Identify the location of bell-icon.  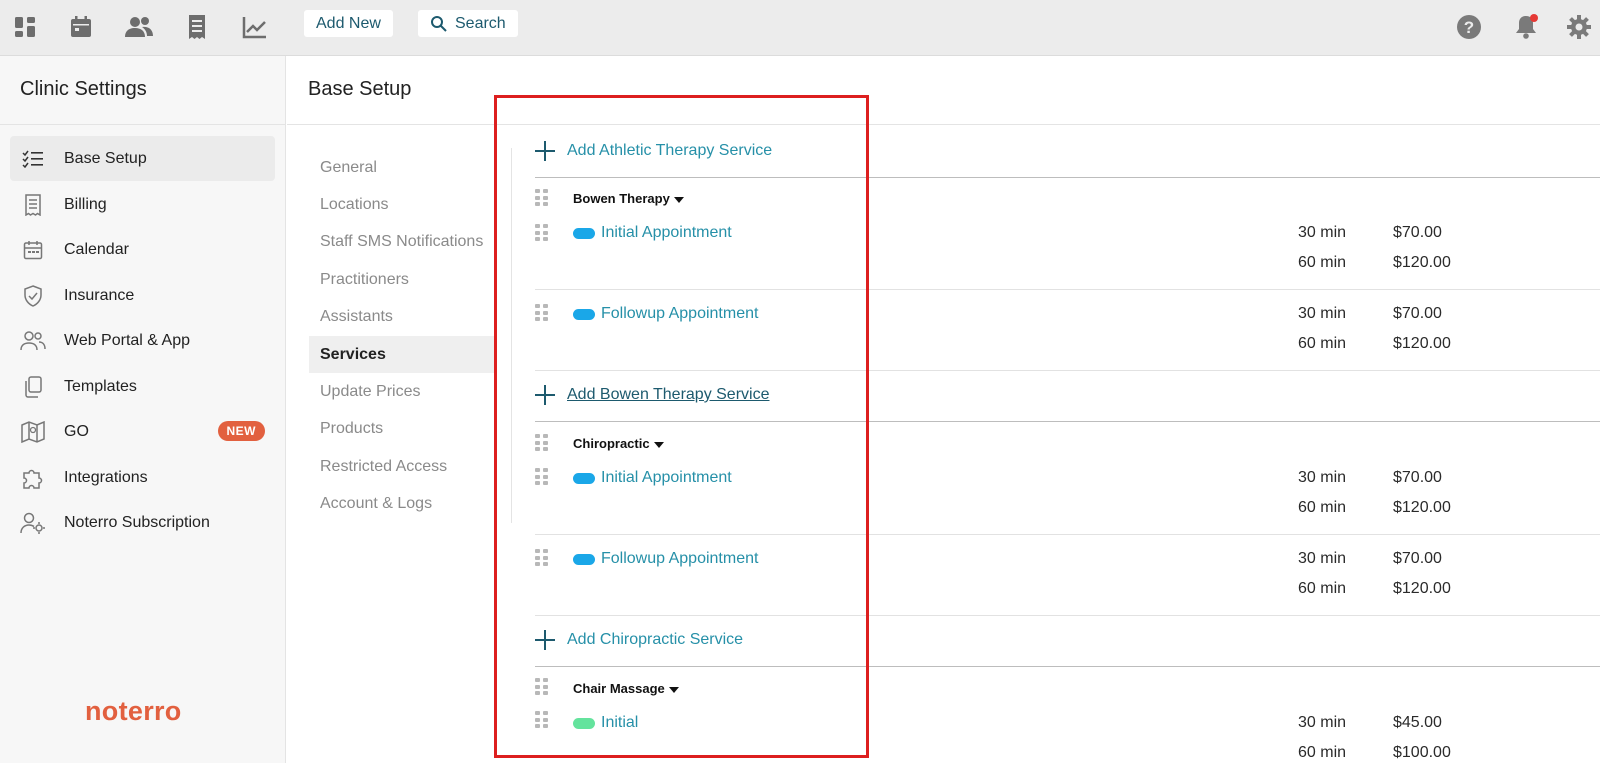
(1526, 27).